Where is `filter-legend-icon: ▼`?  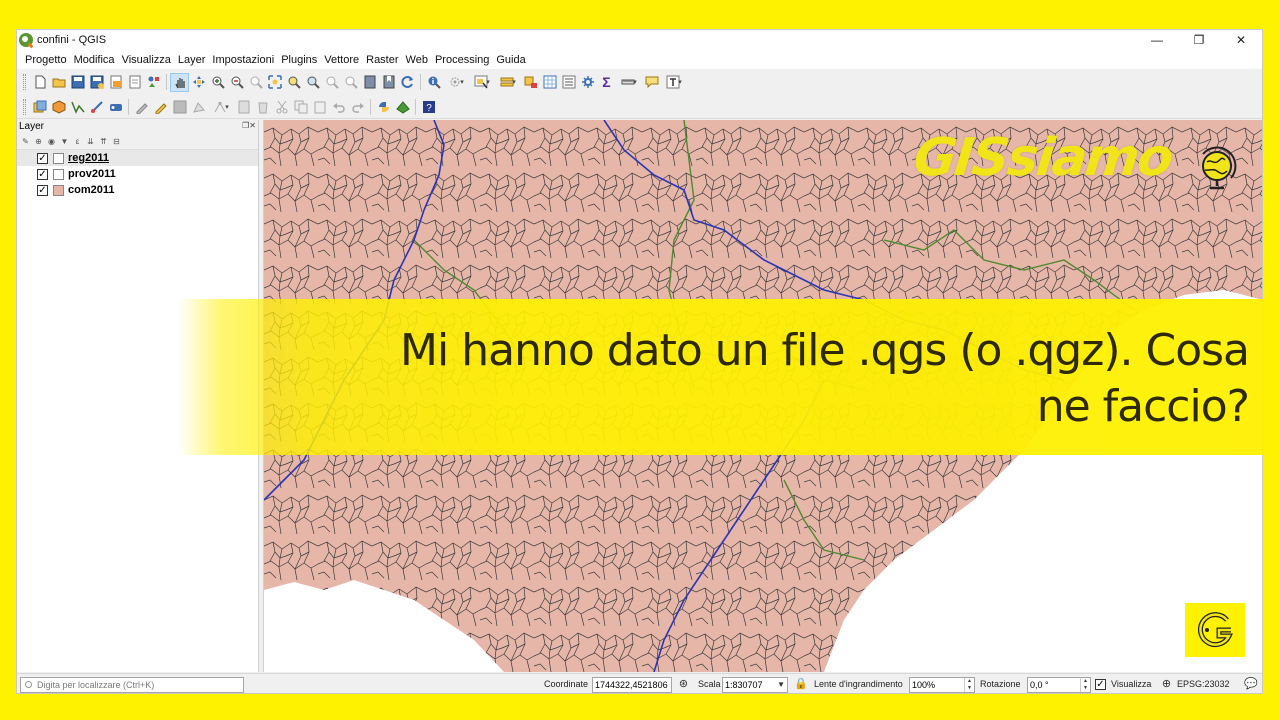 filter-legend-icon: ▼ is located at coordinates (64, 141).